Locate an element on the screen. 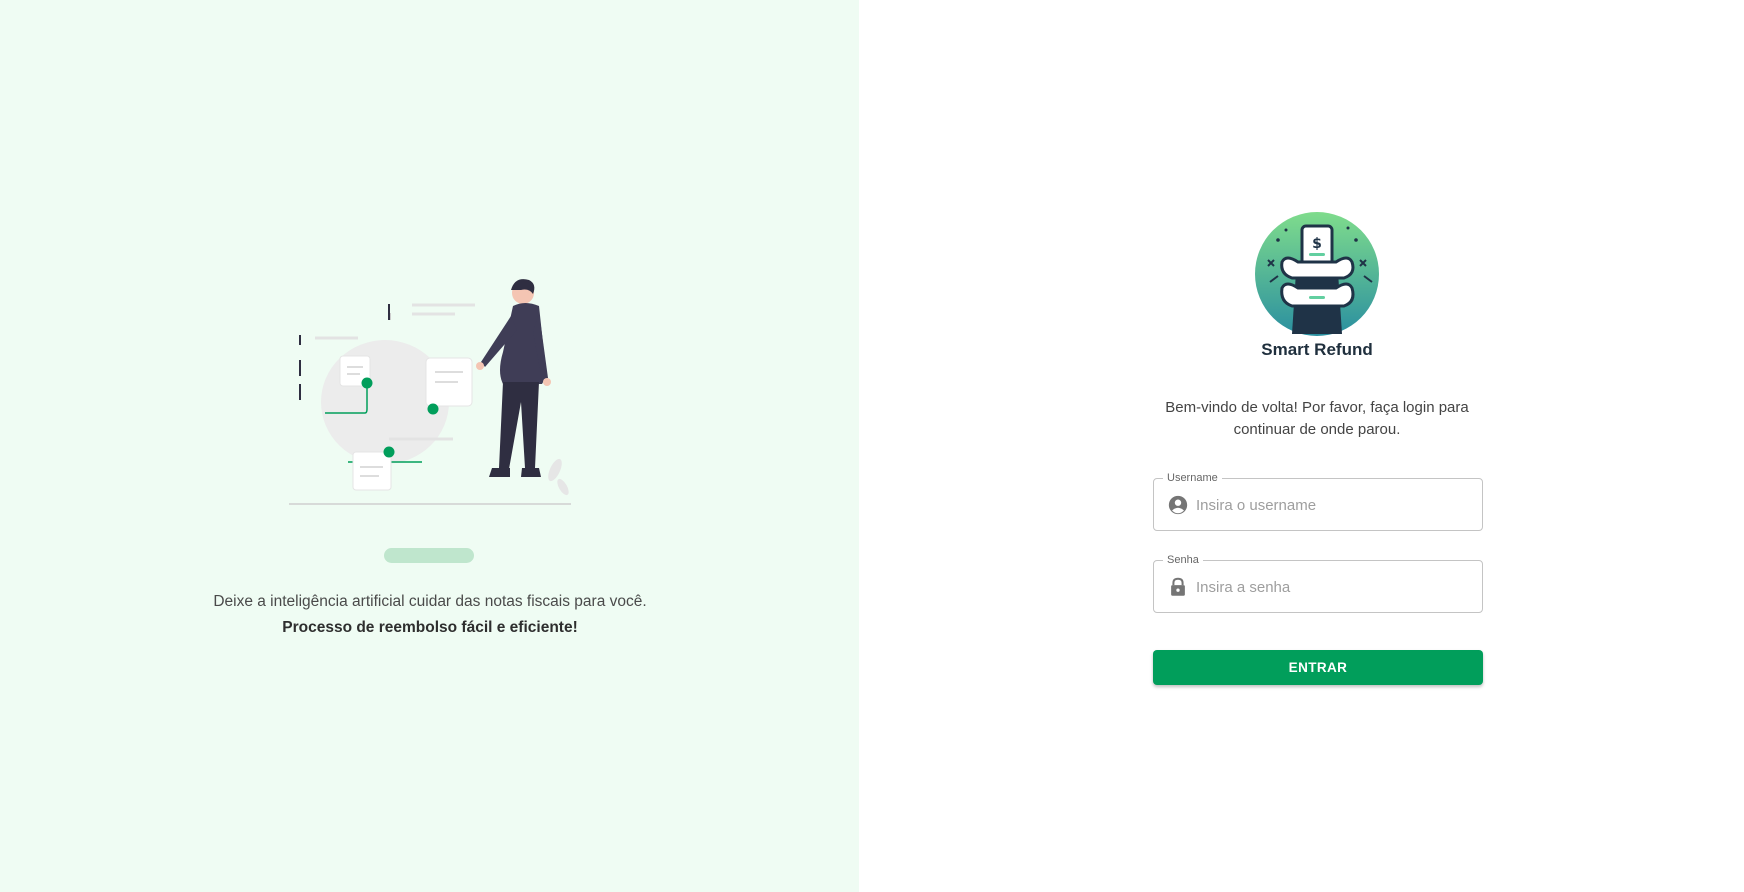  carousel-indicator is located at coordinates (429, 555).